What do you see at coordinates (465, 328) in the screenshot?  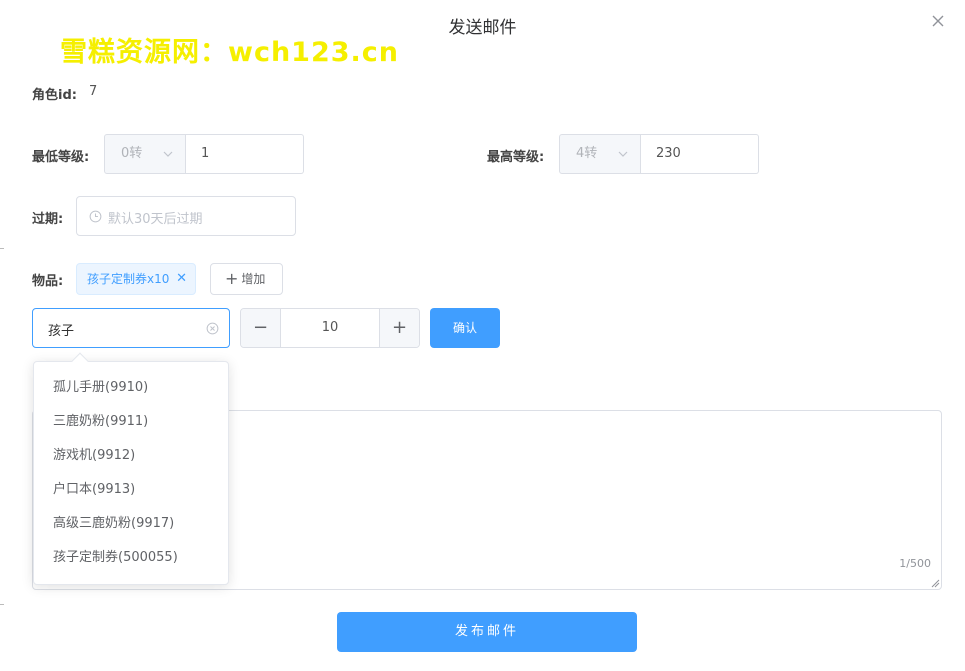 I see `confirm-button: 确认` at bounding box center [465, 328].